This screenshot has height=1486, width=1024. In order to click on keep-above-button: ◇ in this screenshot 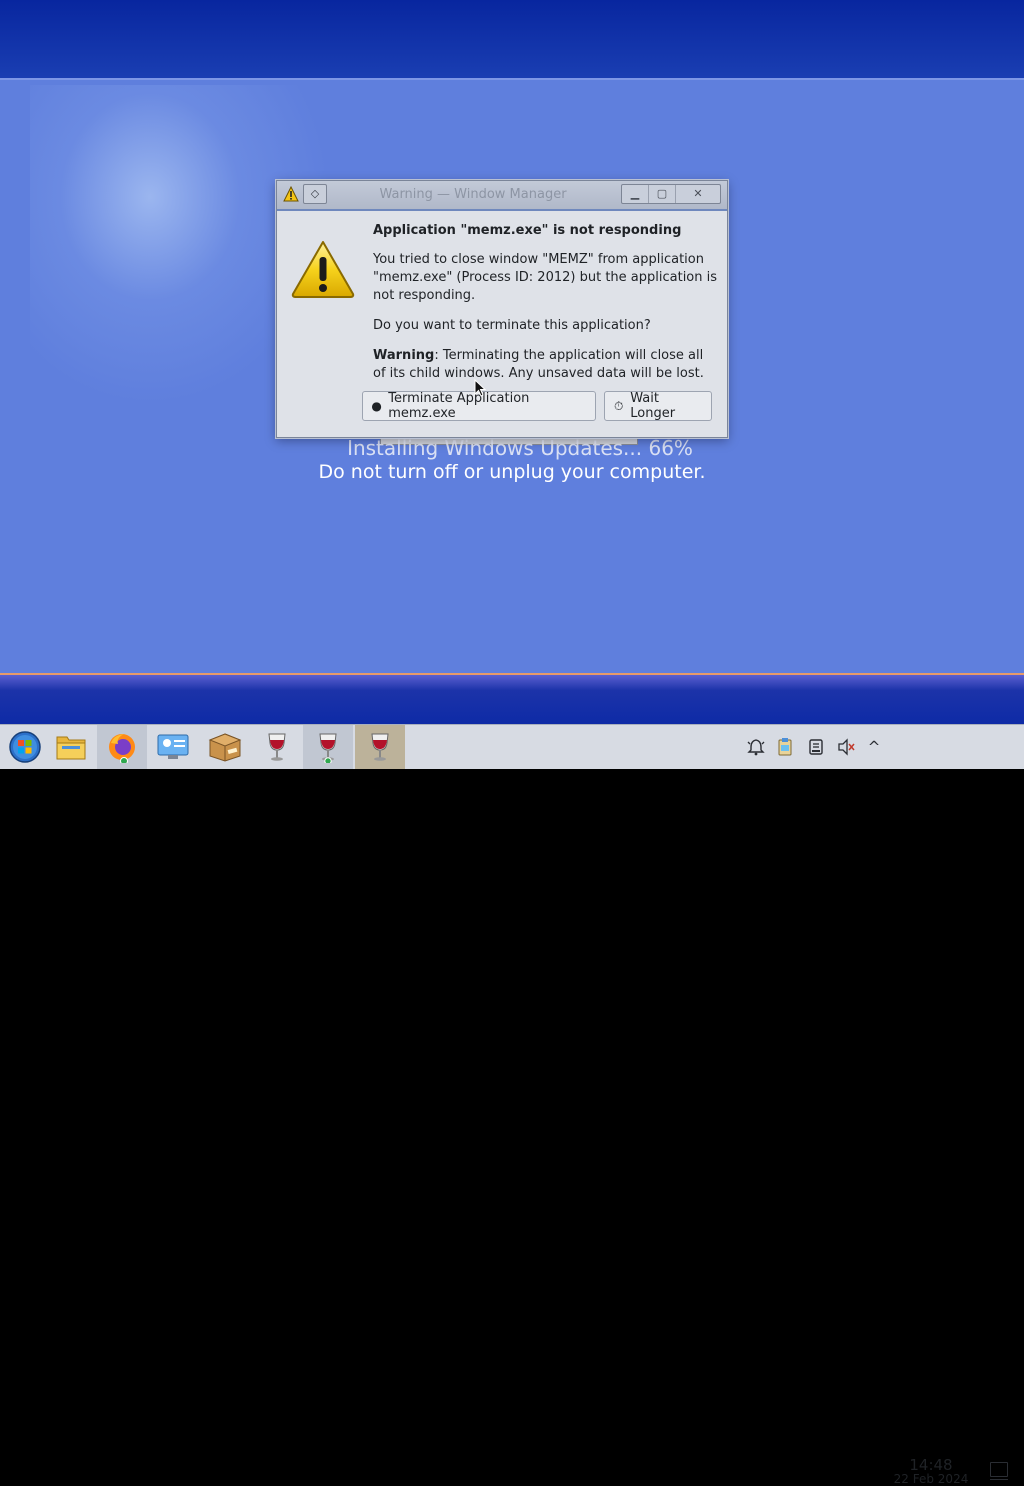, I will do `click(315, 194)`.